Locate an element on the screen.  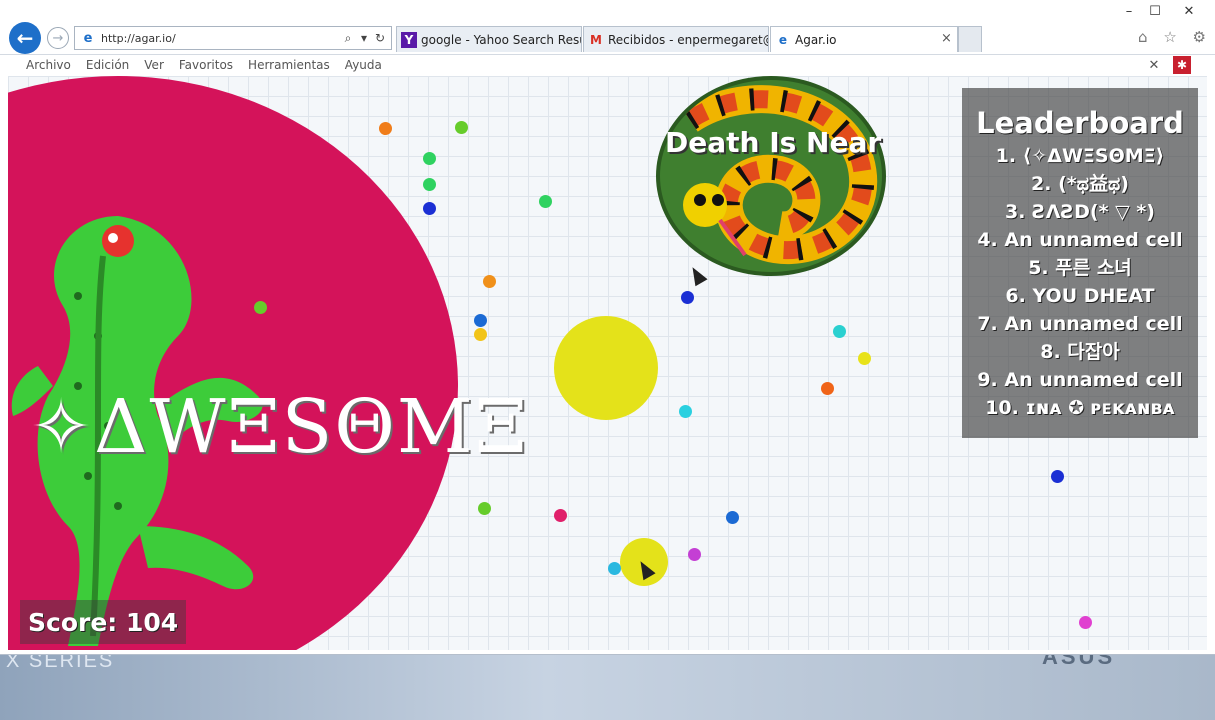
back-arrow-icon: ← is located at coordinates (25, 38).